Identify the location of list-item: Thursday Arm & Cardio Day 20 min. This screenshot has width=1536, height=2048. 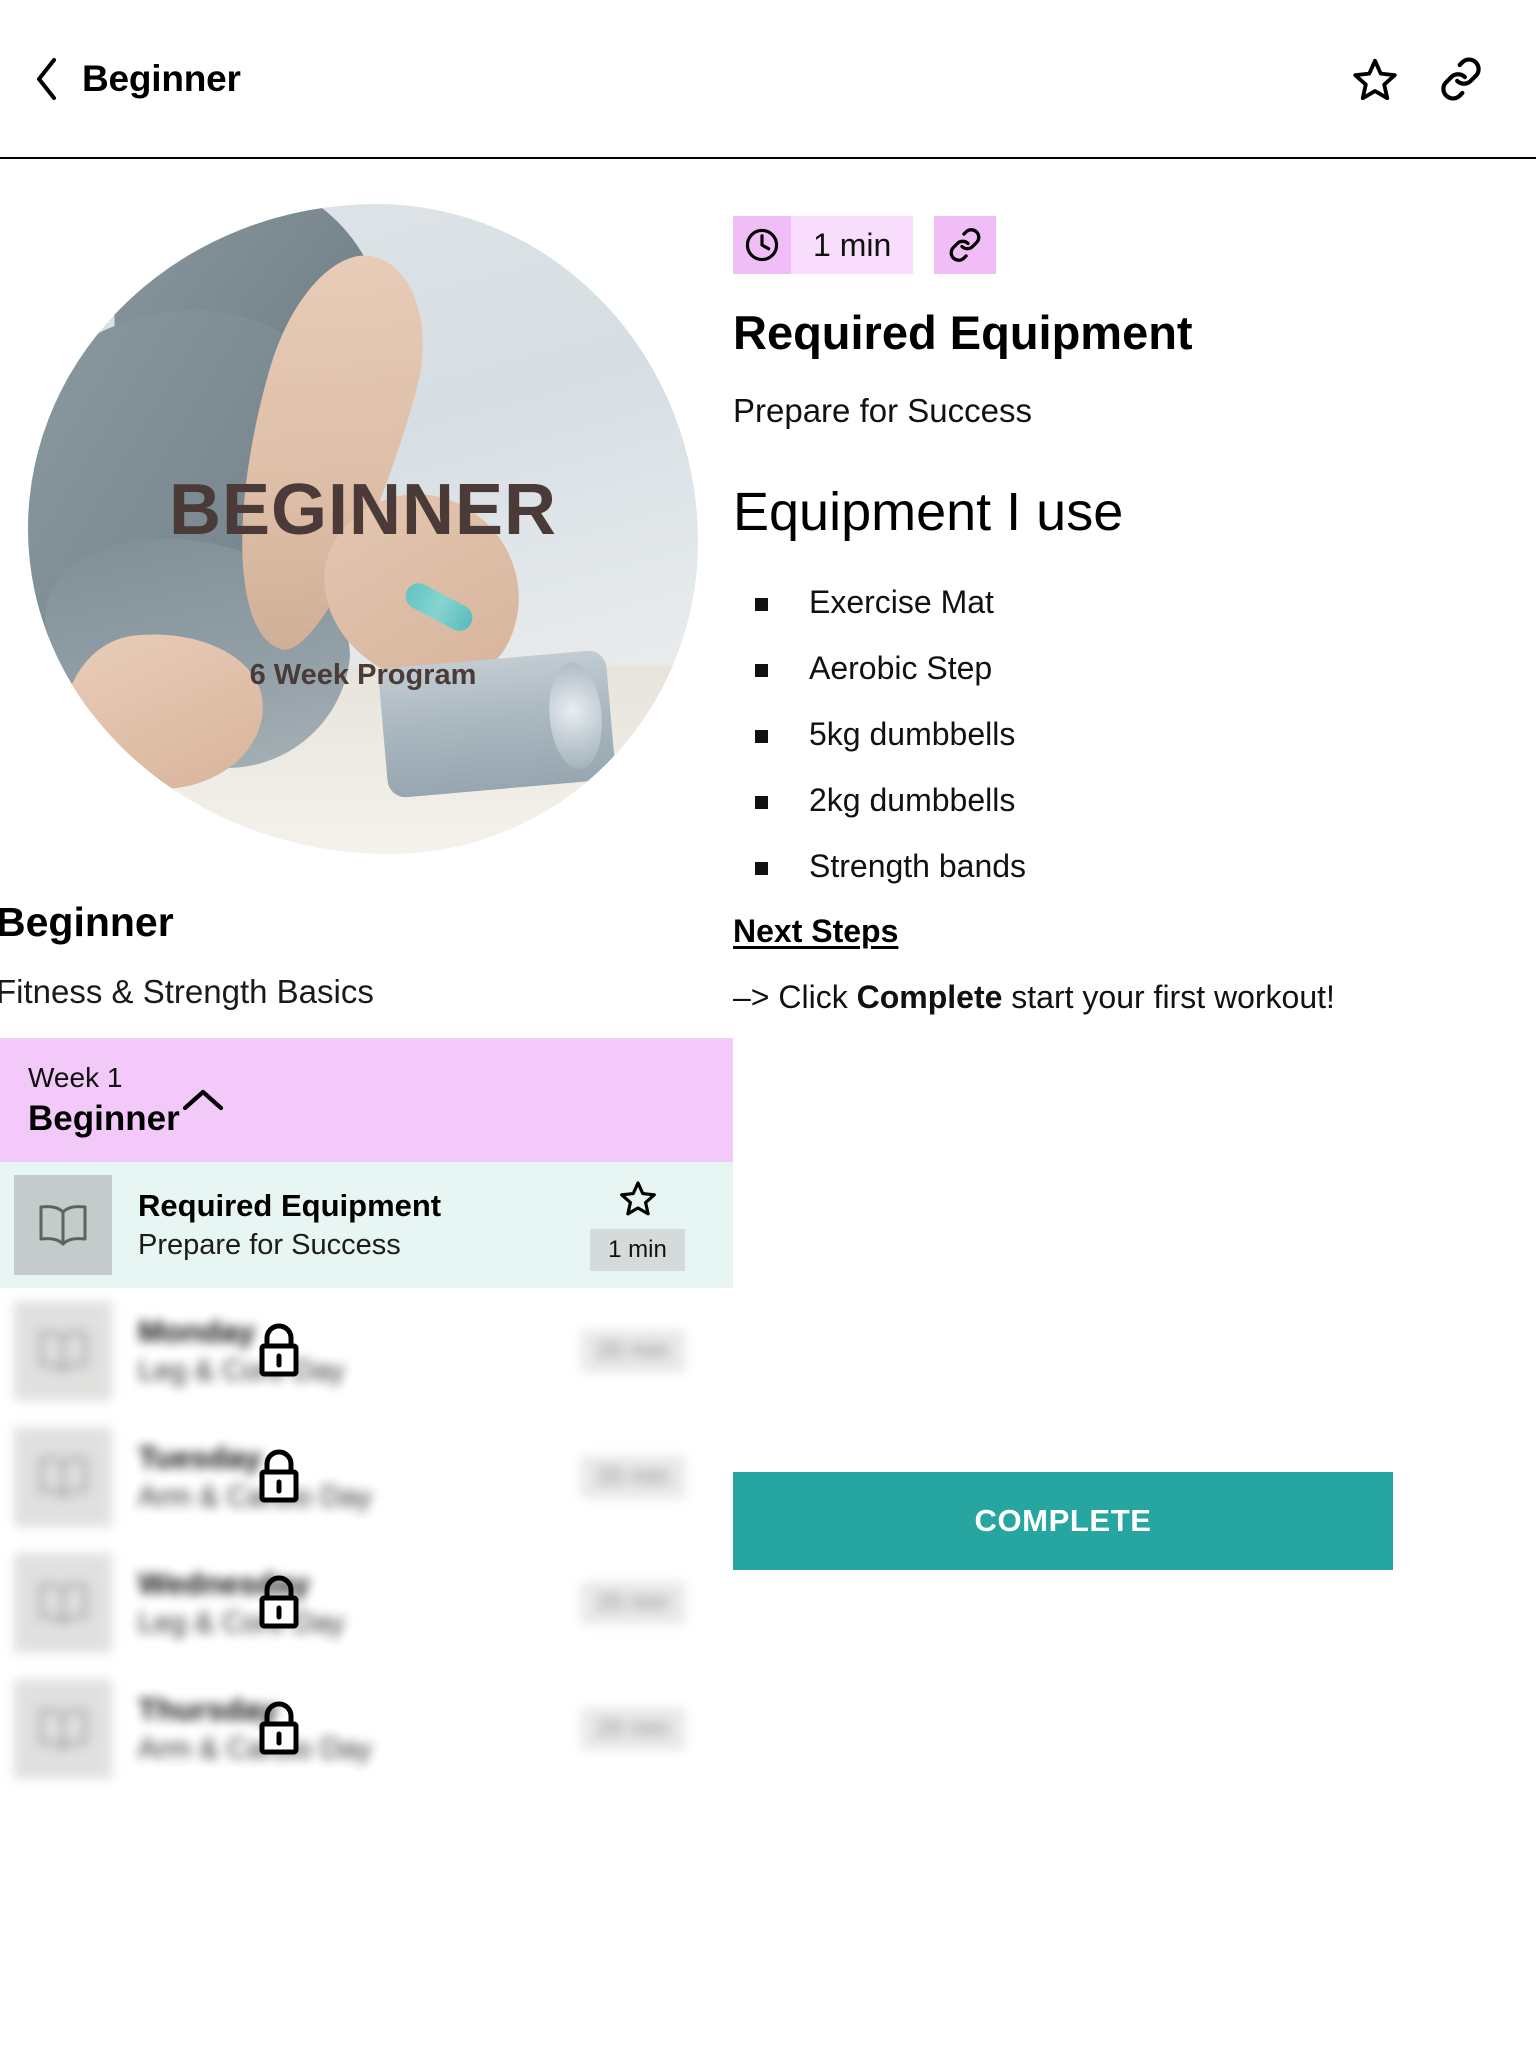
(366, 1729).